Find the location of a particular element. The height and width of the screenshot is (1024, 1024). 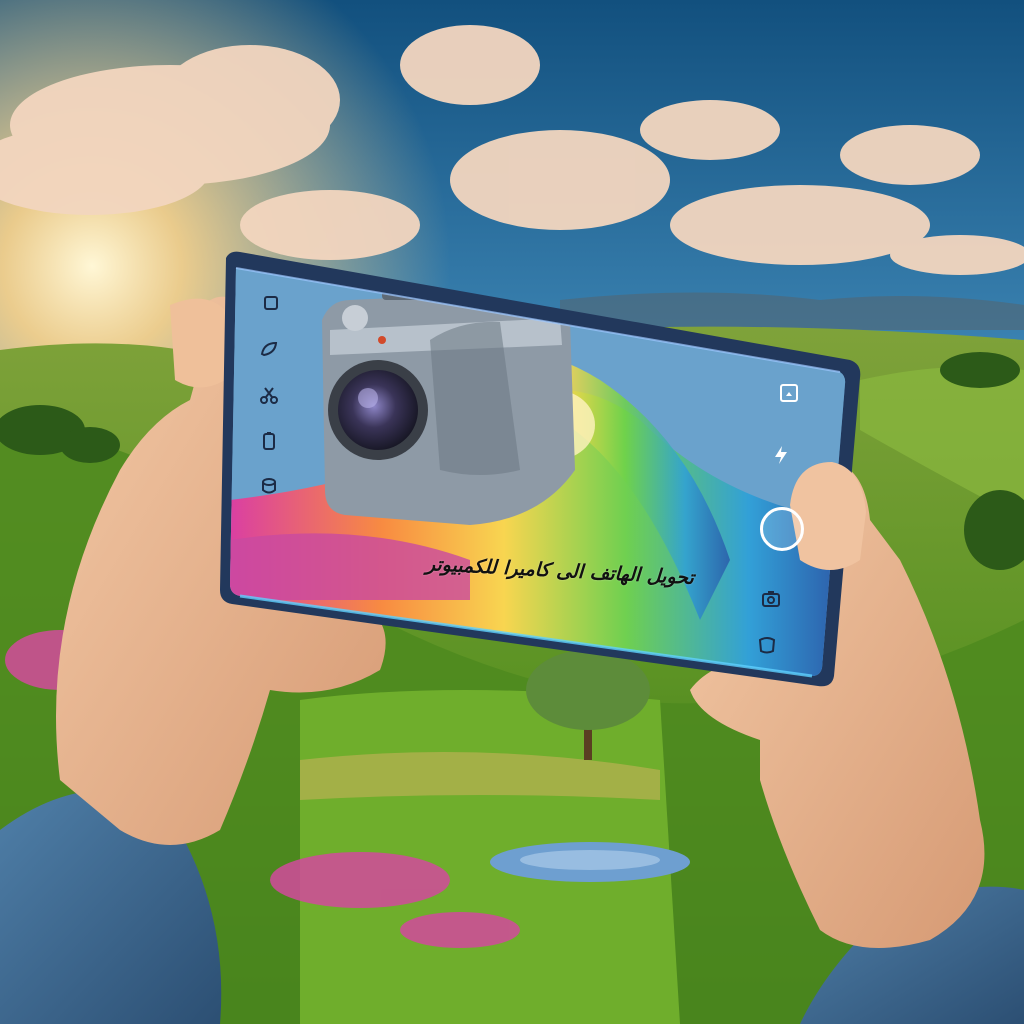

leaf-icon is located at coordinates (269, 349).